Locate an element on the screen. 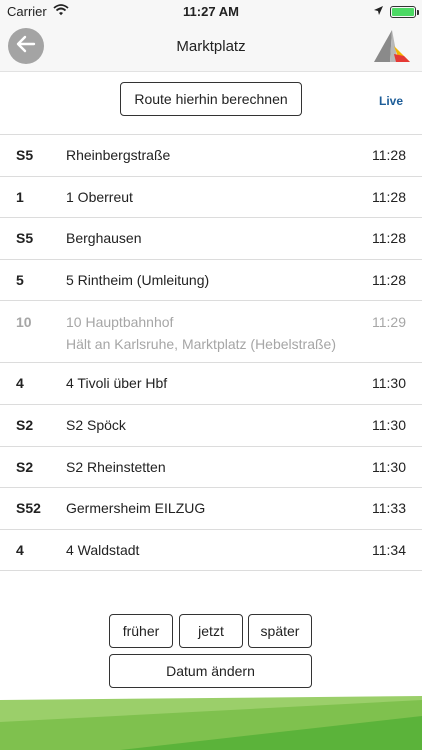 This screenshot has width=422, height=750. navigation-bar: Marktplatz is located at coordinates (211, 47).